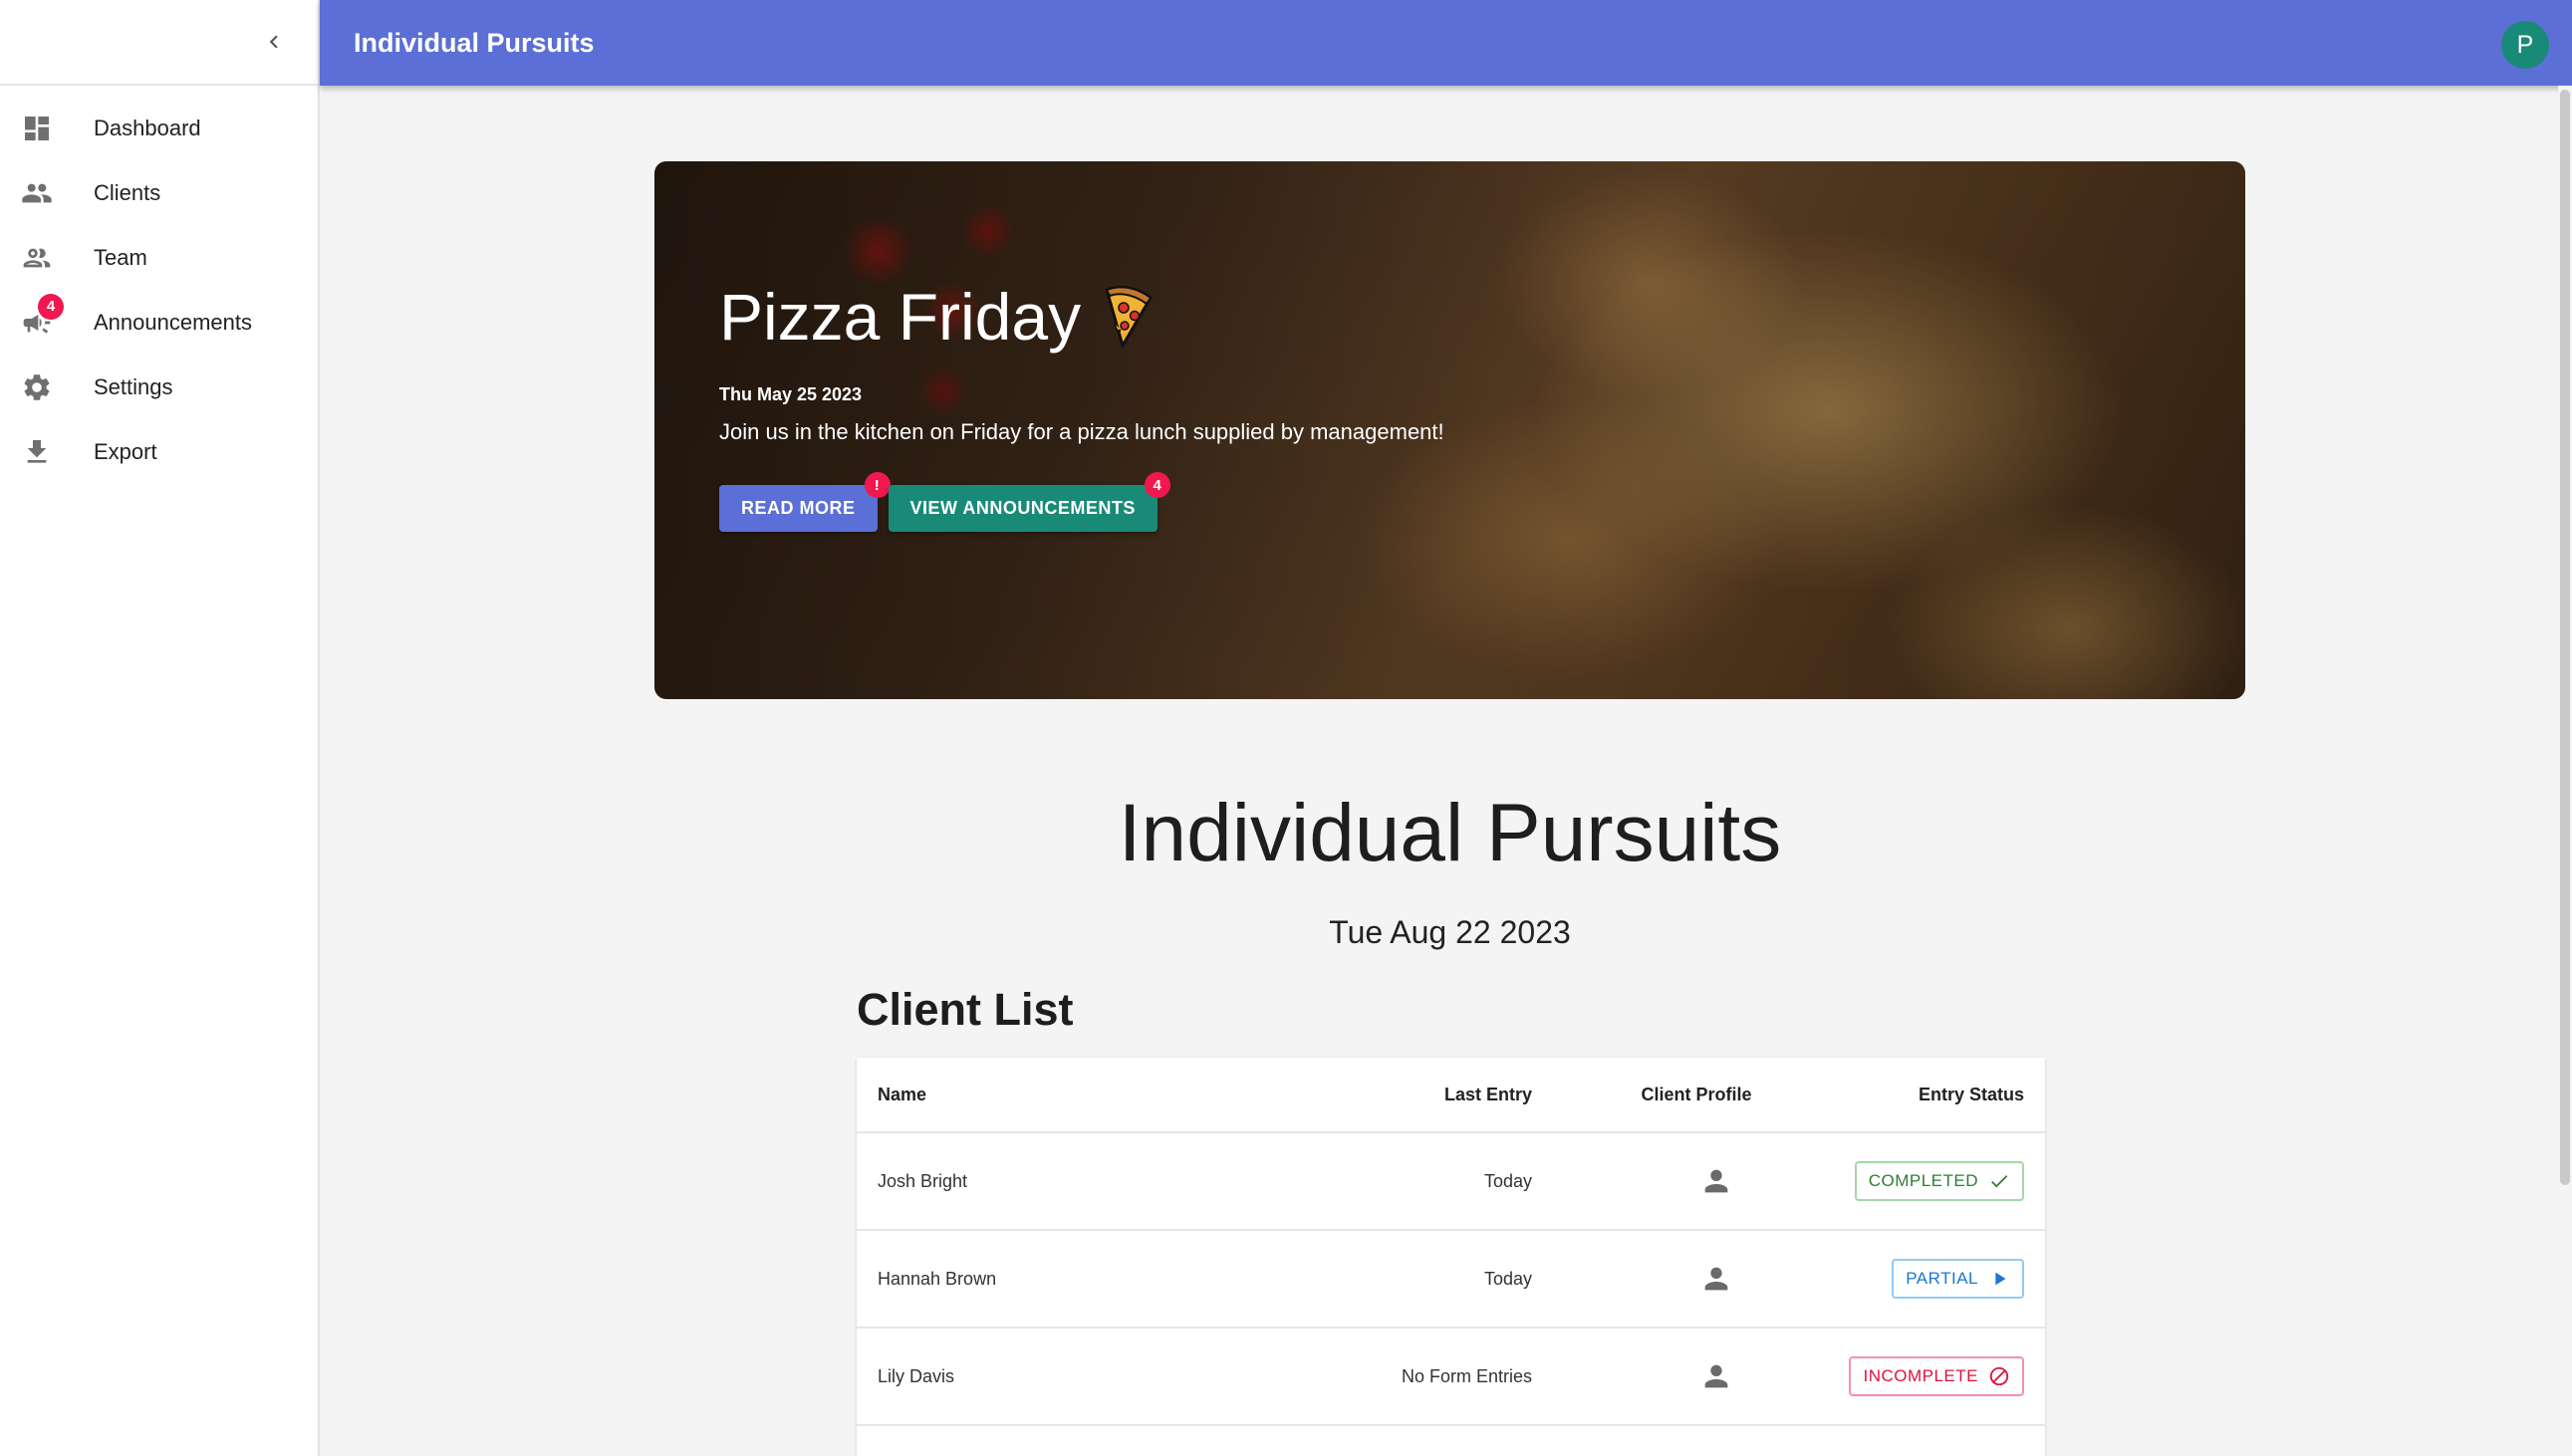  What do you see at coordinates (923, 1180) in the screenshot?
I see `client-name: Josh Bright` at bounding box center [923, 1180].